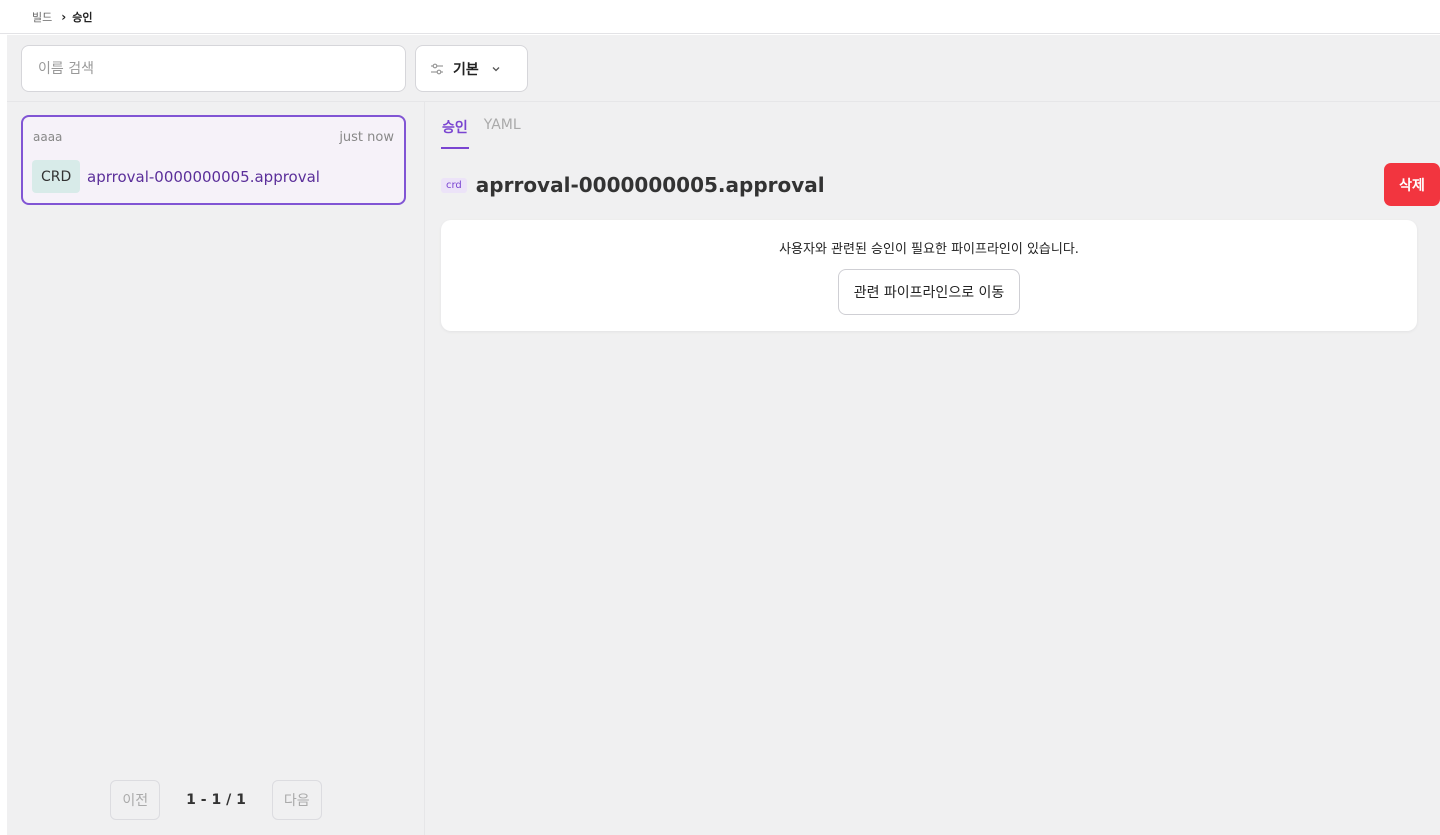 The width and height of the screenshot is (1440, 835). What do you see at coordinates (496, 69) in the screenshot?
I see `chevron-down-icon` at bounding box center [496, 69].